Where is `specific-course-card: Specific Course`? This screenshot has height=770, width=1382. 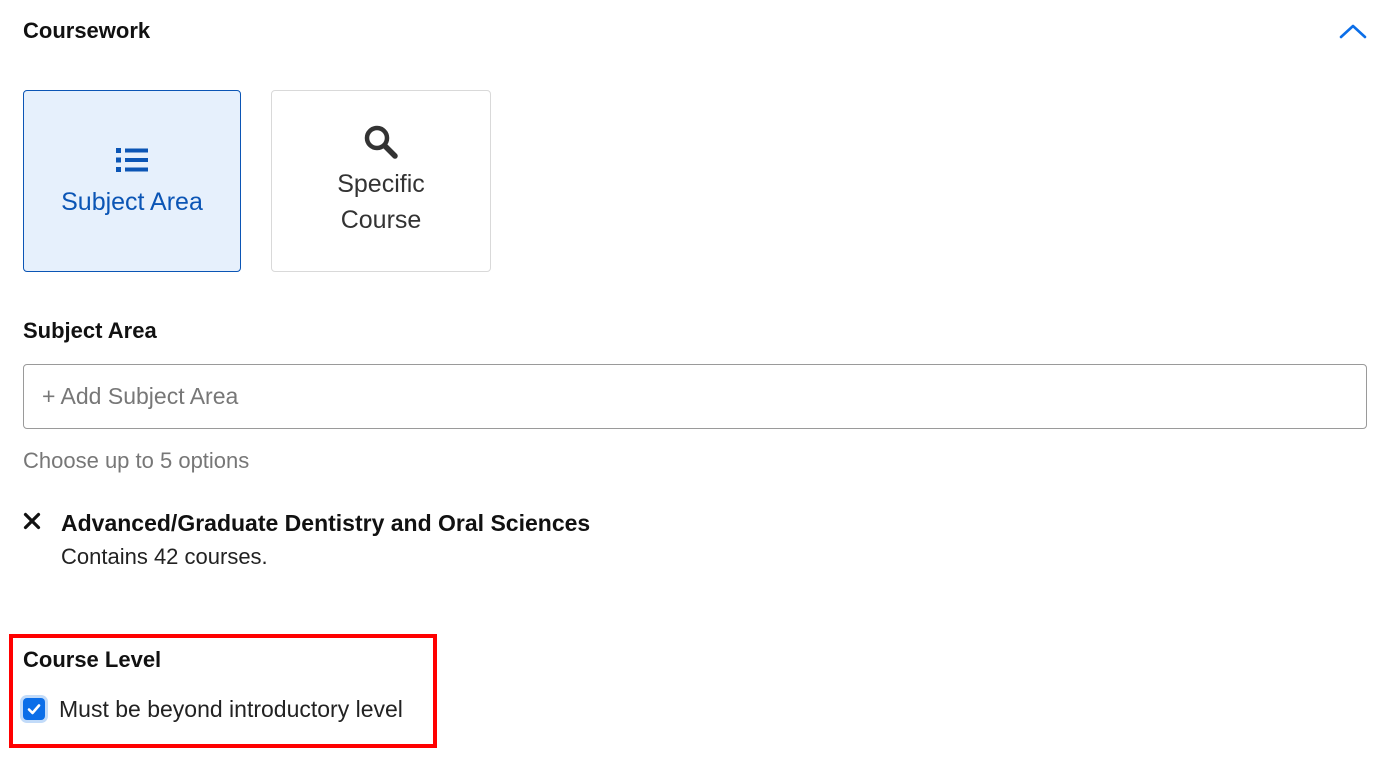 specific-course-card: Specific Course is located at coordinates (381, 181).